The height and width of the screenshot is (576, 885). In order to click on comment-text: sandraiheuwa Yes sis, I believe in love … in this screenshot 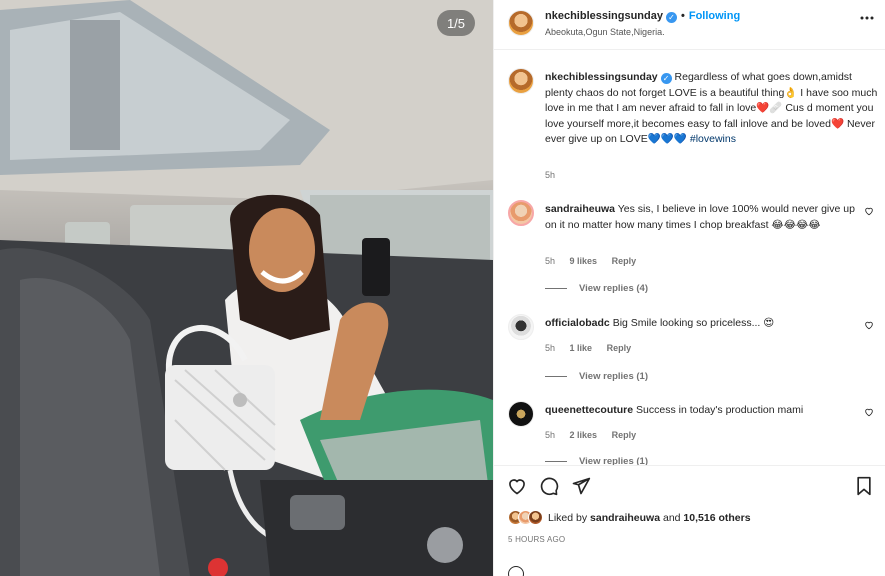, I will do `click(705, 217)`.